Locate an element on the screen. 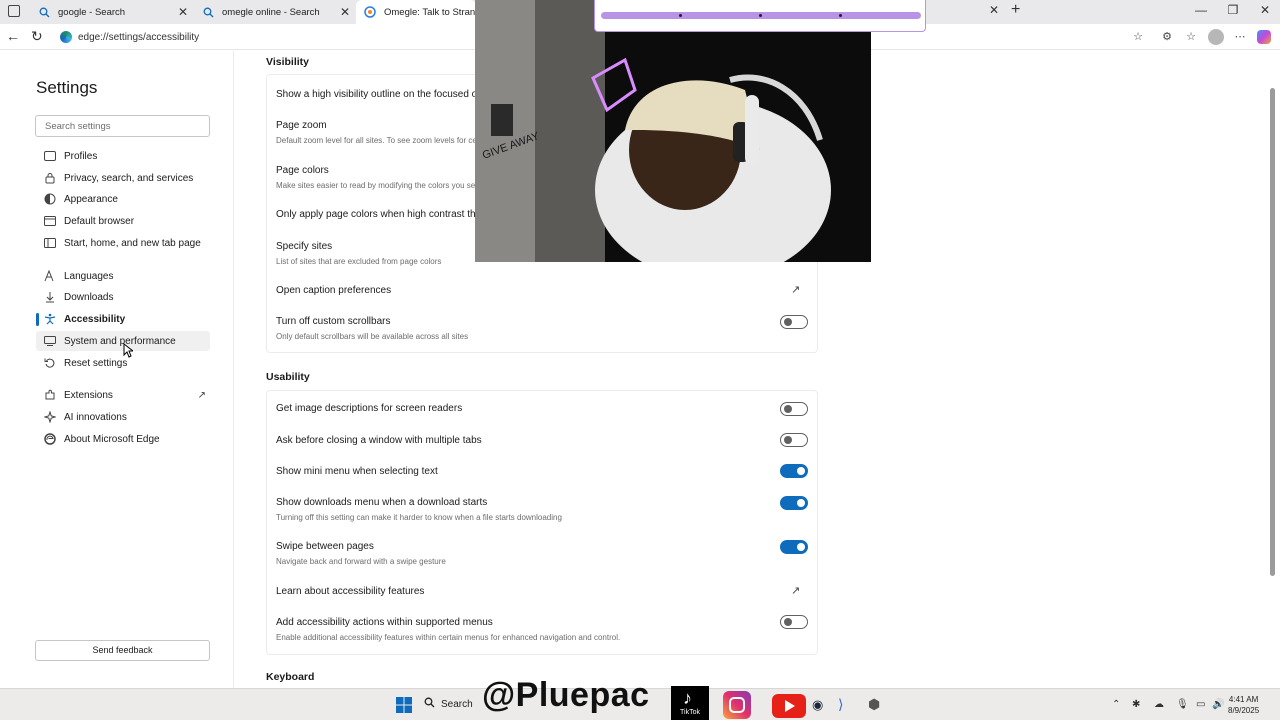 Image resolution: width=1280 pixels, height=720 pixels. url-text: edge://settings/accessibility is located at coordinates (139, 37).